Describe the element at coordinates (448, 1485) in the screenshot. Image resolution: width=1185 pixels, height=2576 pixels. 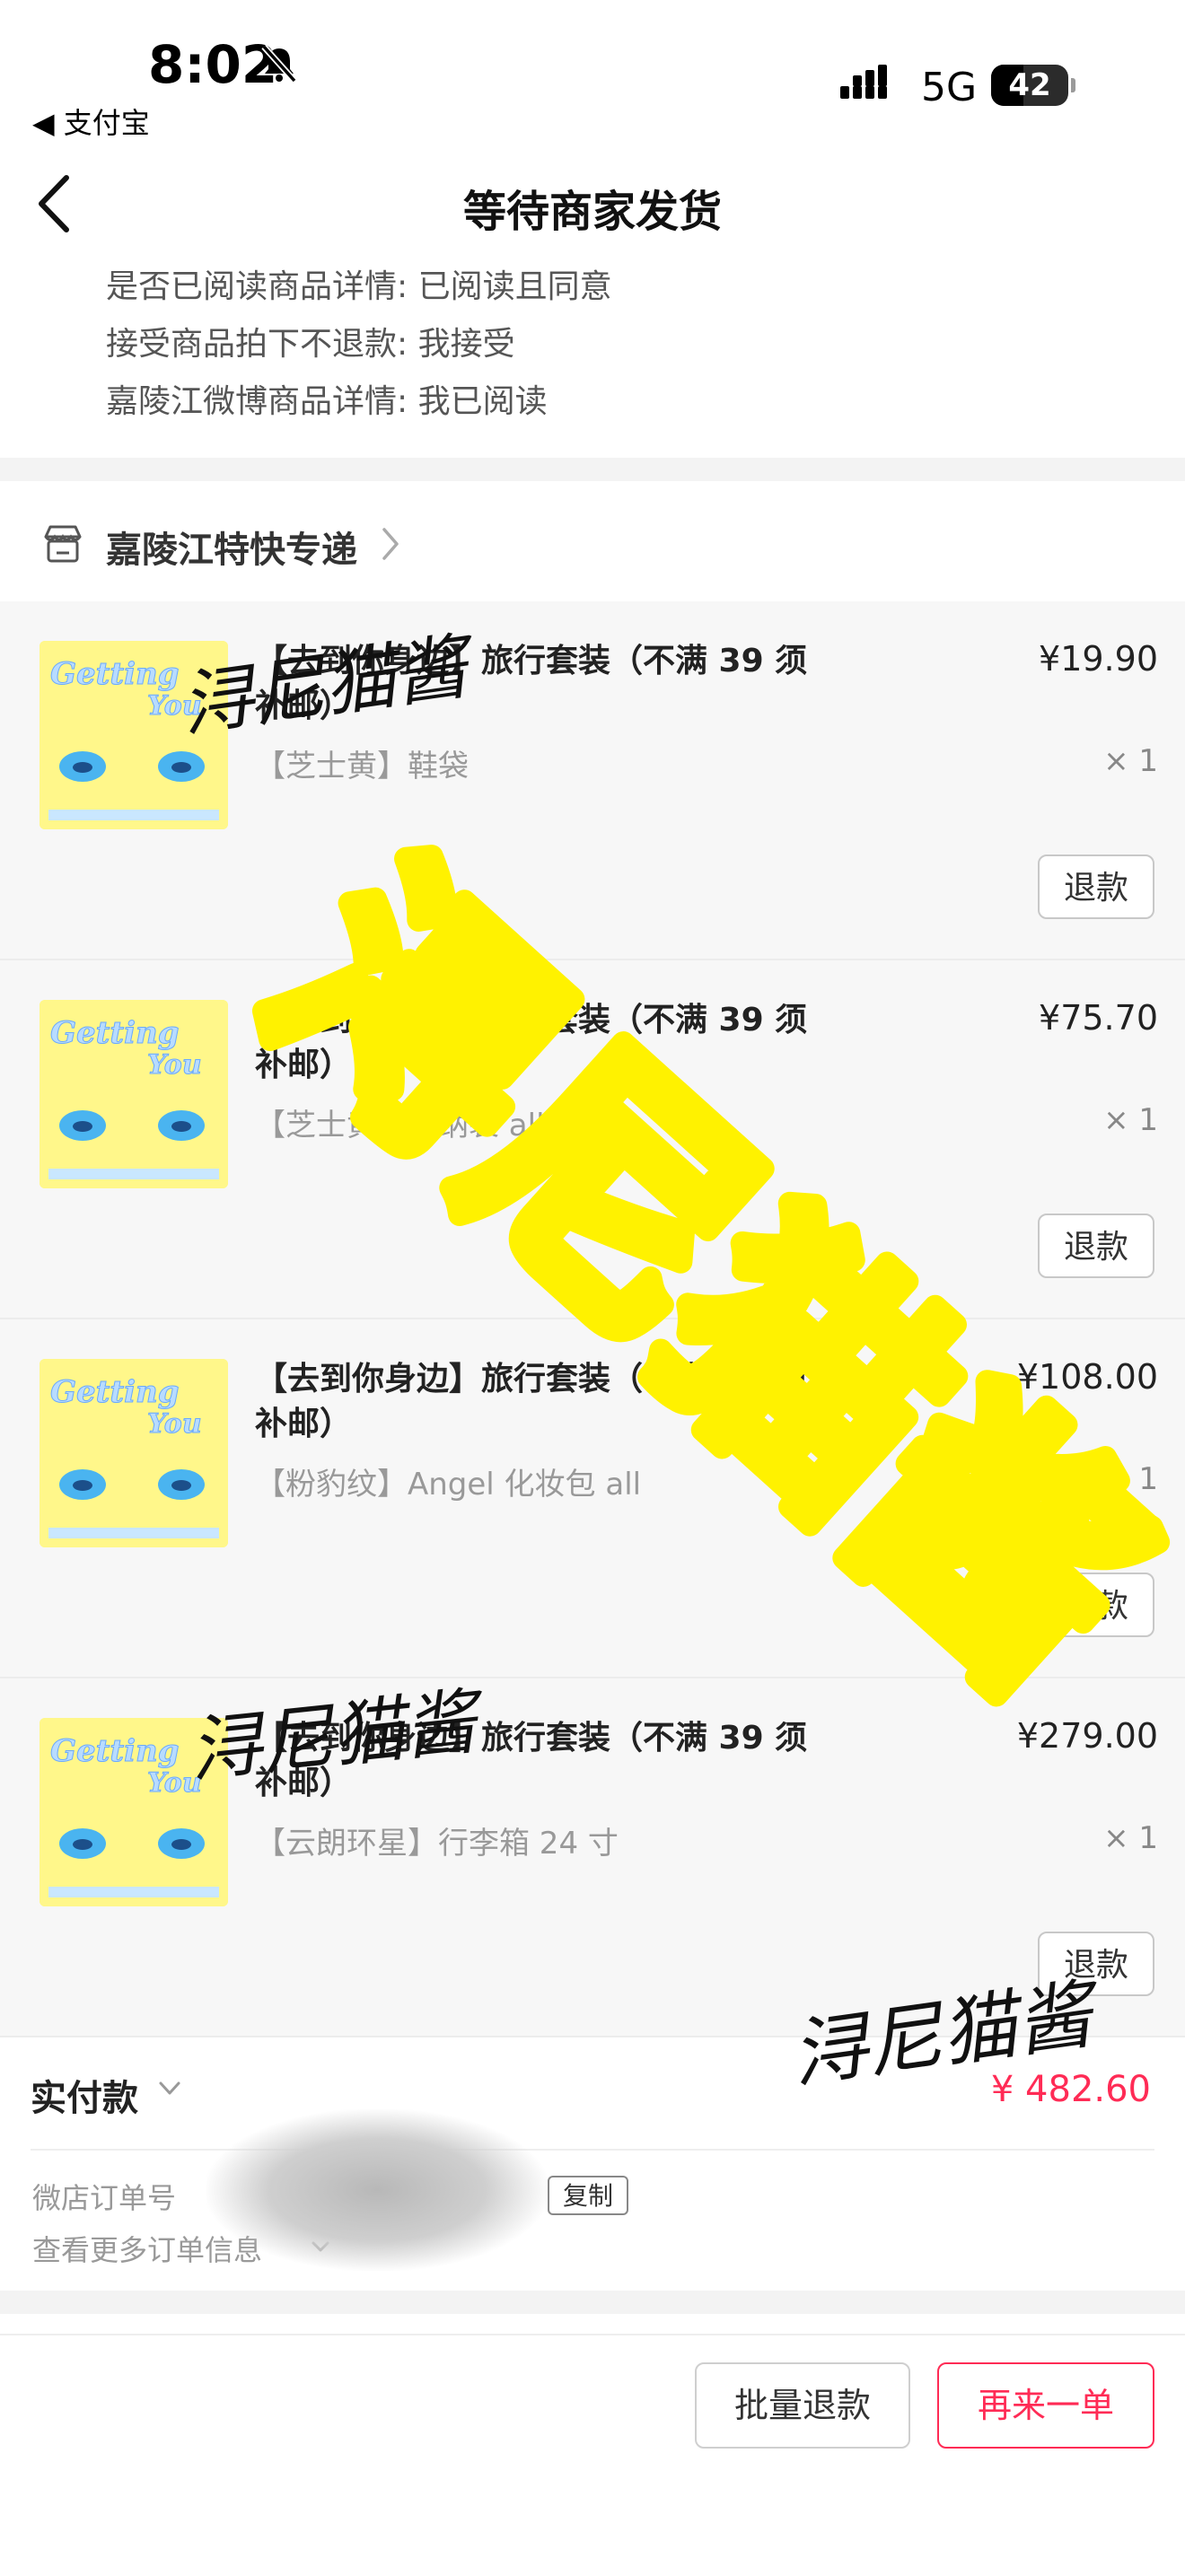
I see `item-variant: 【粉豹纹】Angel 化妆包 all` at that location.